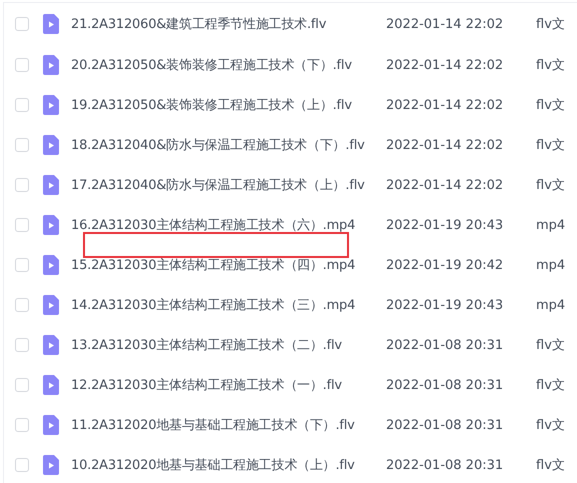 The width and height of the screenshot is (577, 483). What do you see at coordinates (228, 24) in the screenshot?
I see `file-name: 21.2A312060&建筑工程季节性施工技术.flv` at bounding box center [228, 24].